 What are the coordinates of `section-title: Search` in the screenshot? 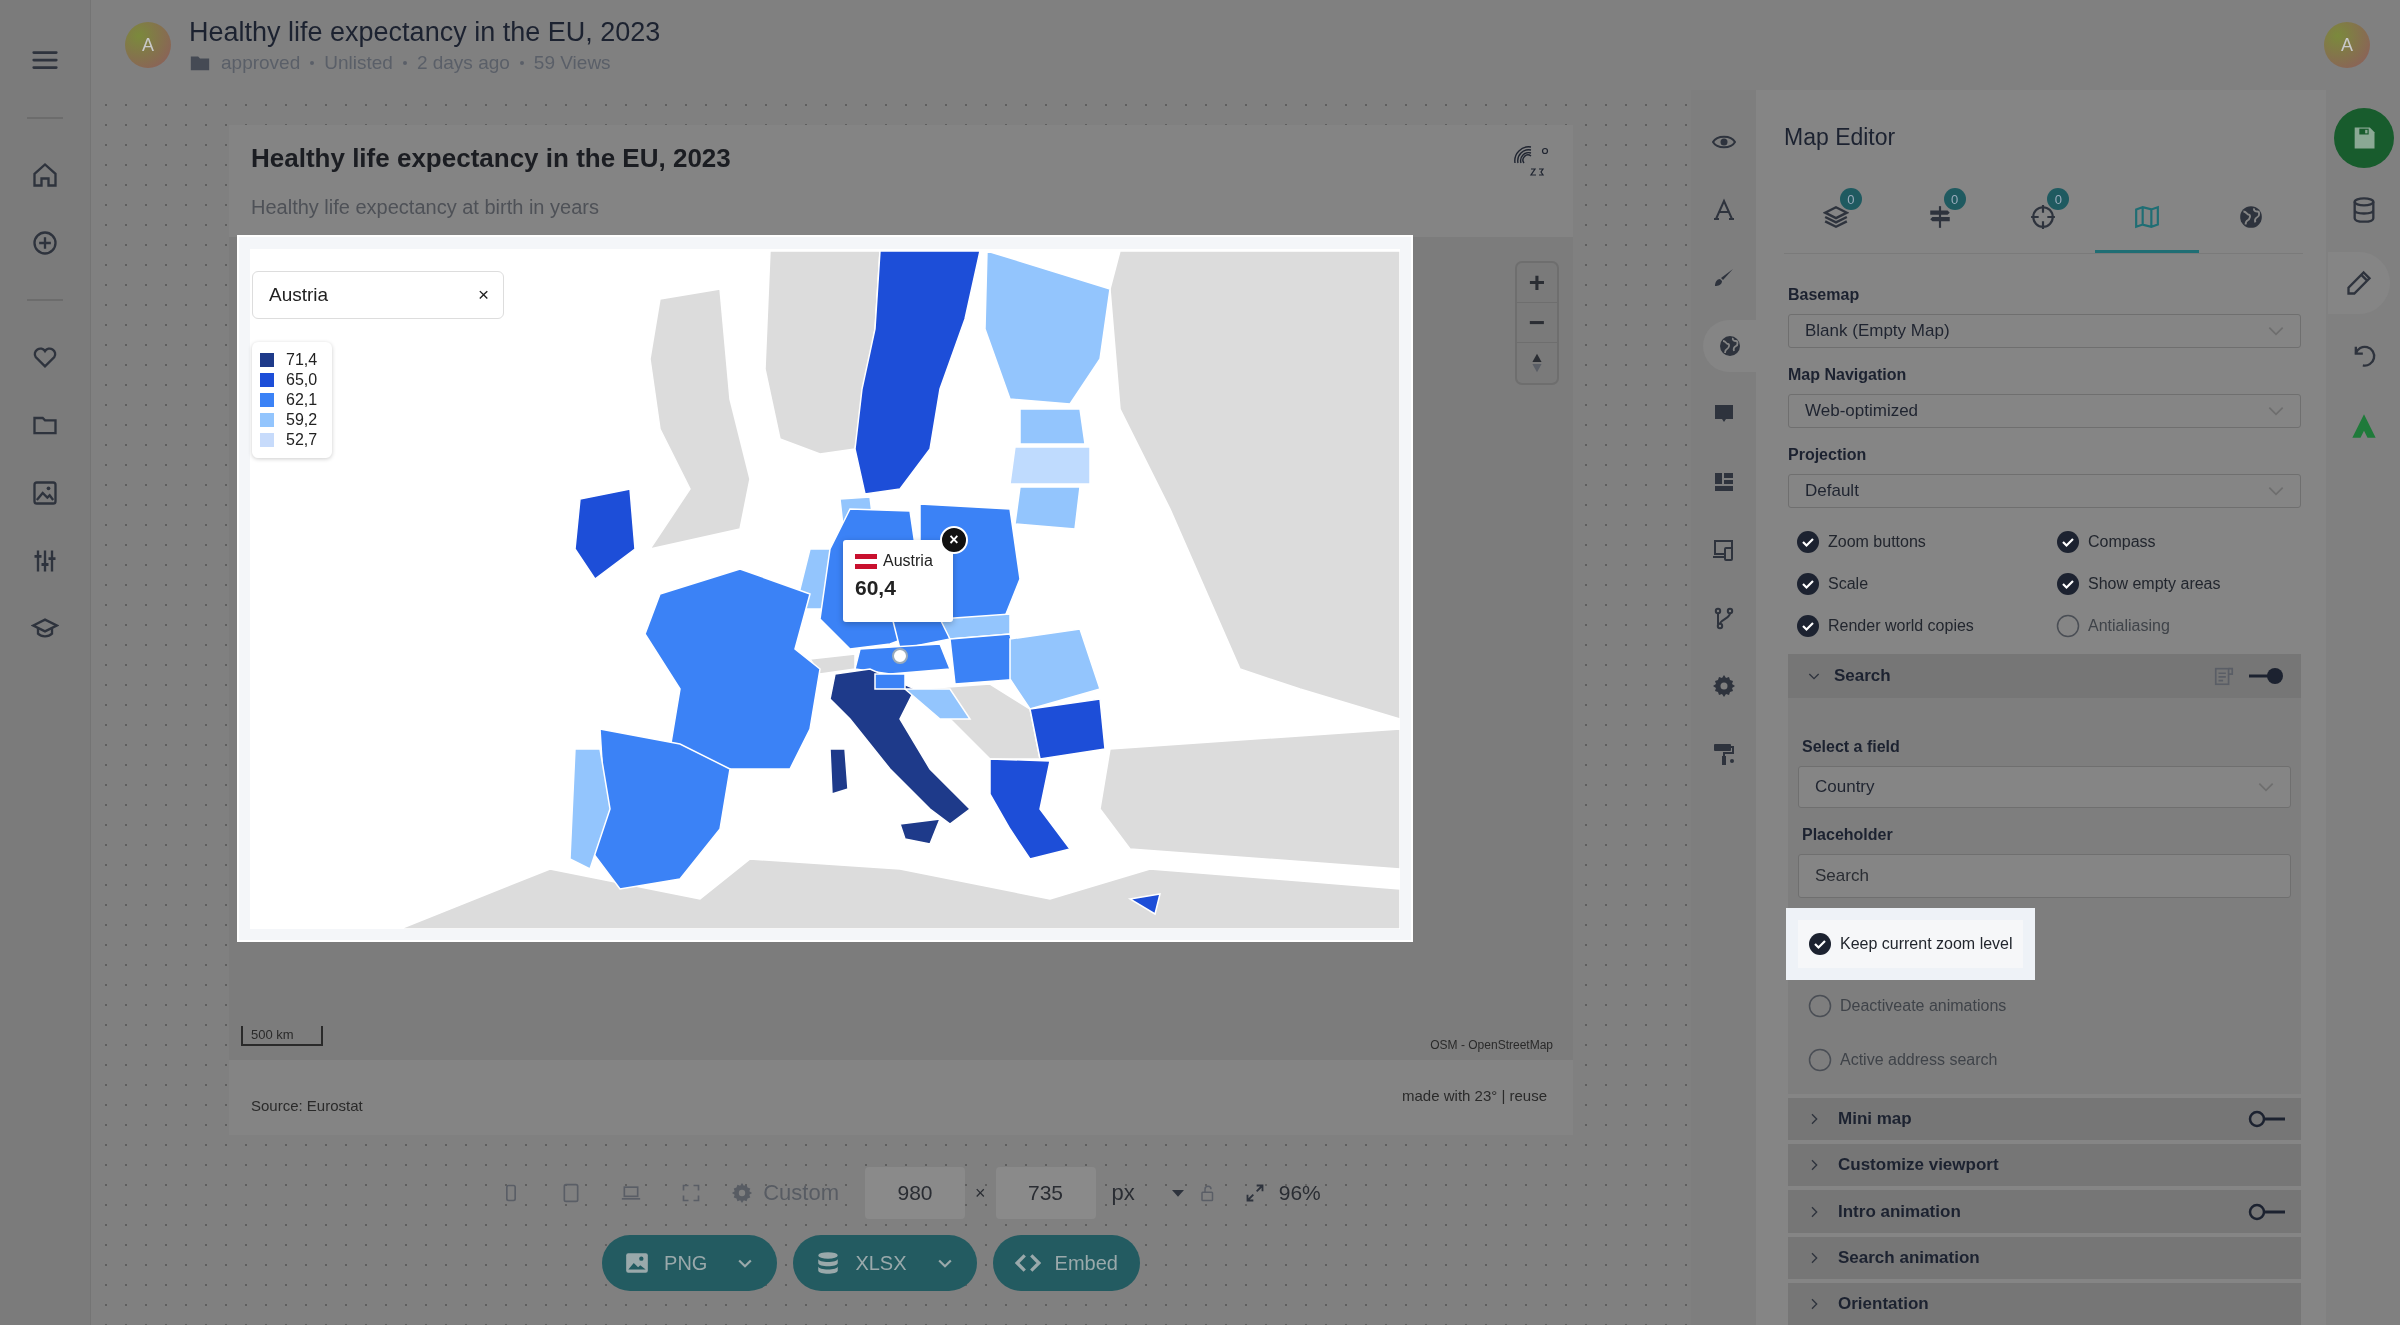 It's located at (1863, 675).